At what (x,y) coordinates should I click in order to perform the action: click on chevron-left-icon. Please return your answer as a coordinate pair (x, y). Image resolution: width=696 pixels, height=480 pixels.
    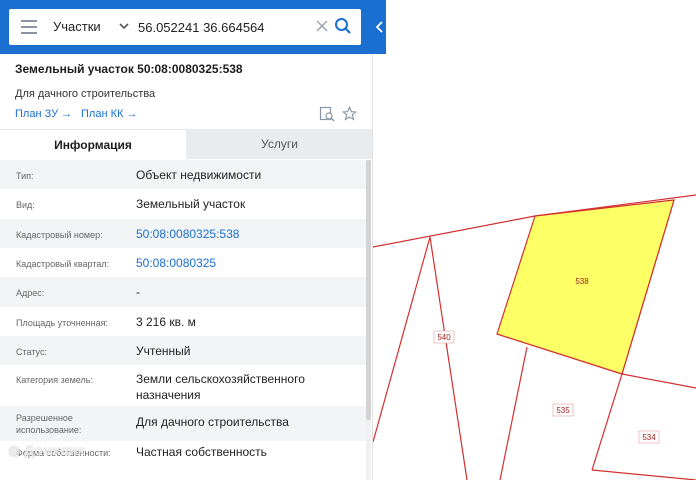
    Looking at the image, I should click on (379, 27).